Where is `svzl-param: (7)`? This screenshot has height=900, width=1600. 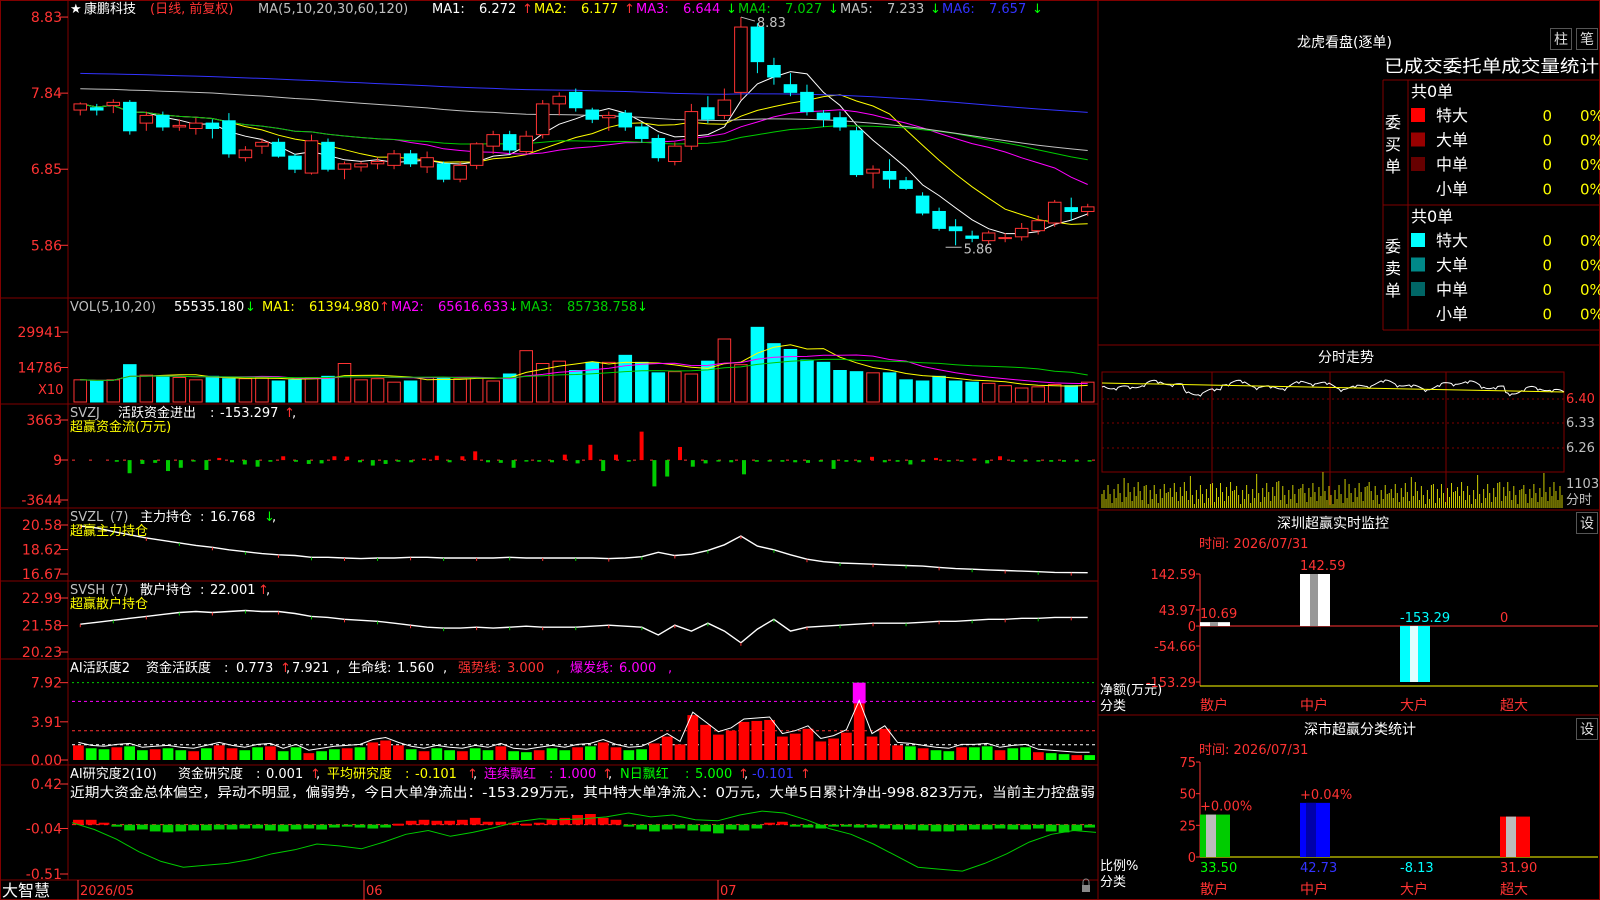 svzl-param: (7) is located at coordinates (119, 517).